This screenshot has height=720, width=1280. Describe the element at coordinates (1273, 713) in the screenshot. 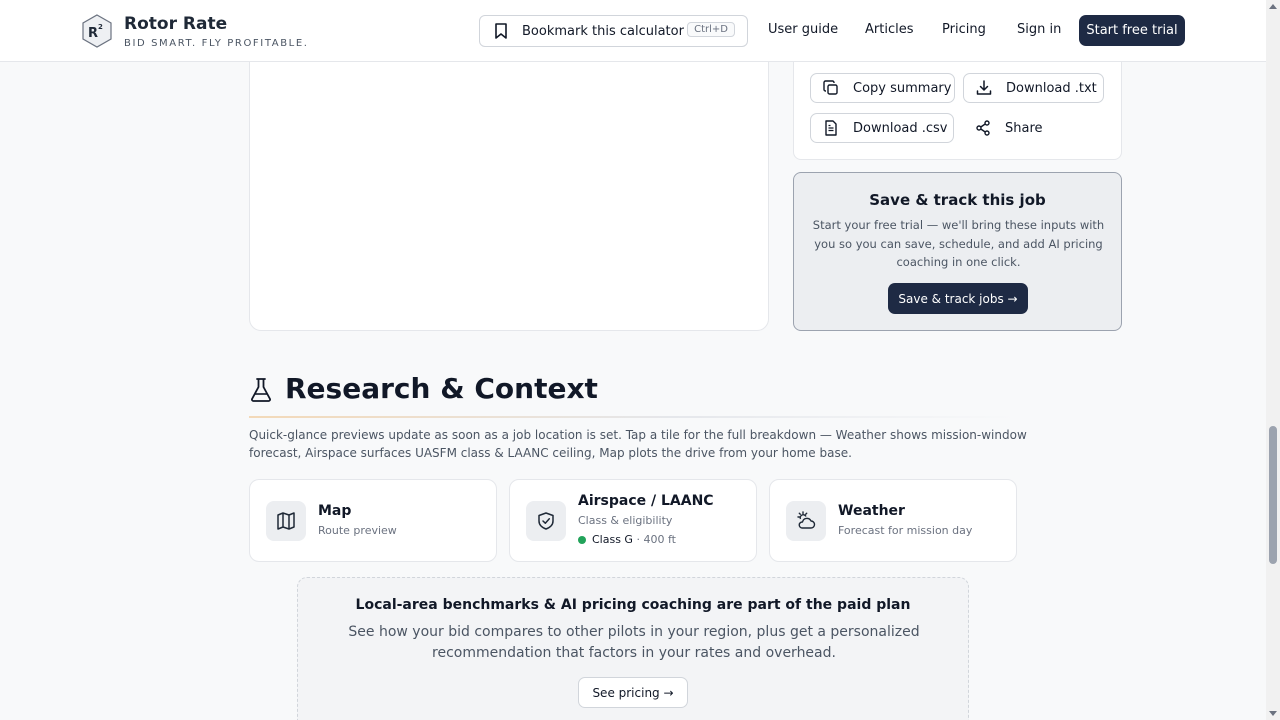

I see `scroll-down-arrow` at that location.